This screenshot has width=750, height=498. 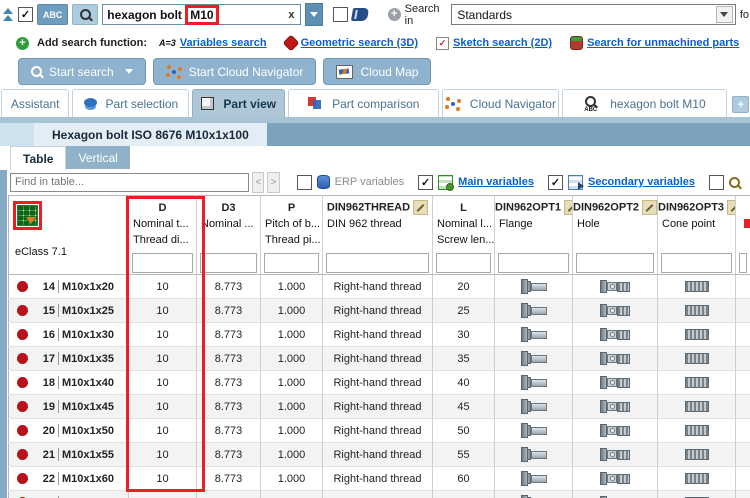 I want to click on document-tab: Hexagon bolt ISO 8676 M10x1x100, so click(x=150, y=134).